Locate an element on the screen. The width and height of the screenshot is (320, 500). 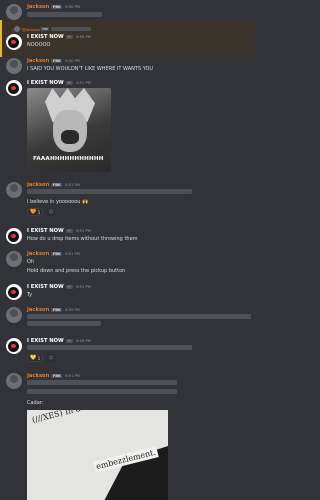
message-text: I believe in yoooooou 🙌 is located at coordinates (58, 202).